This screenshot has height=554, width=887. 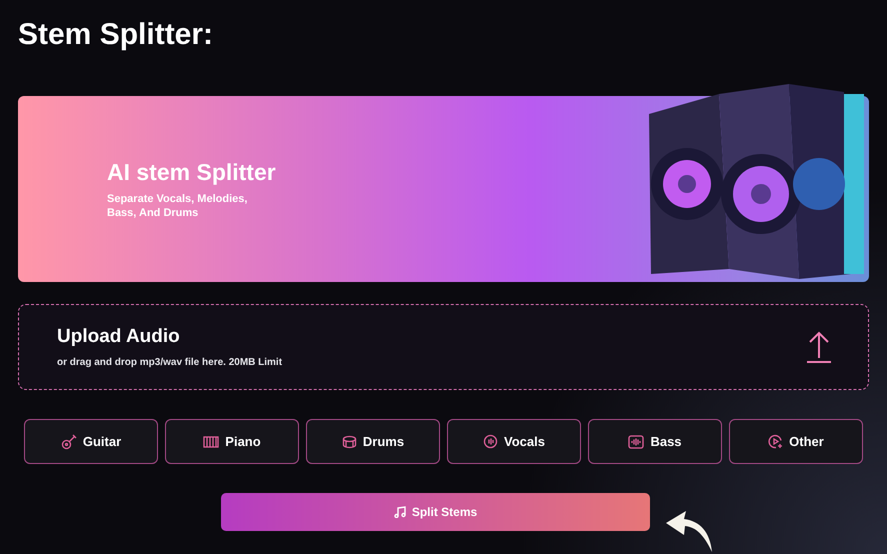 I want to click on stem-button: Drums, so click(x=373, y=441).